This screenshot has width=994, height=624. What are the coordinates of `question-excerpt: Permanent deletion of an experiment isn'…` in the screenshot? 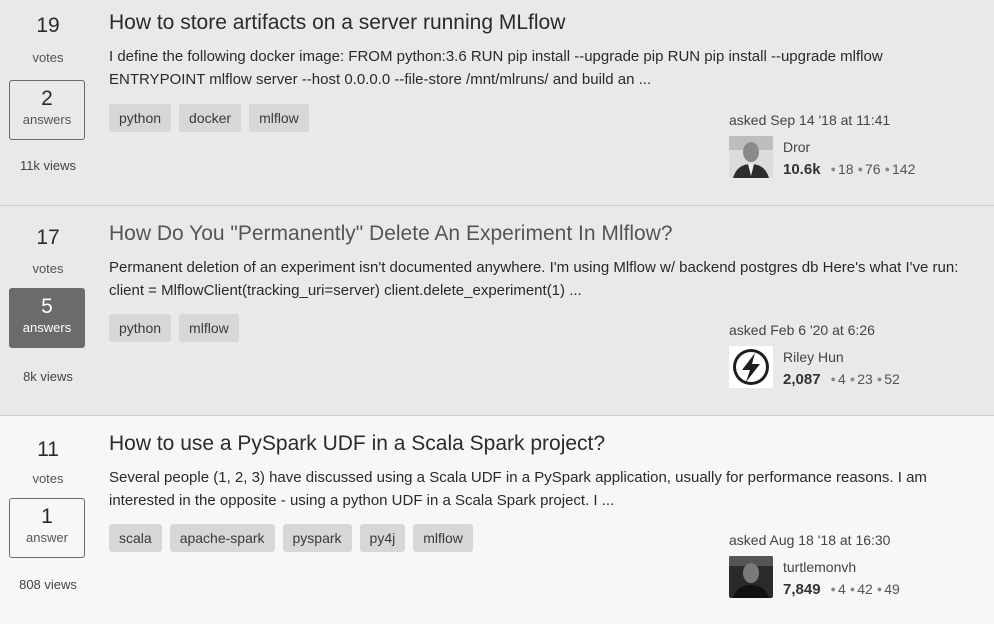 It's located at (534, 279).